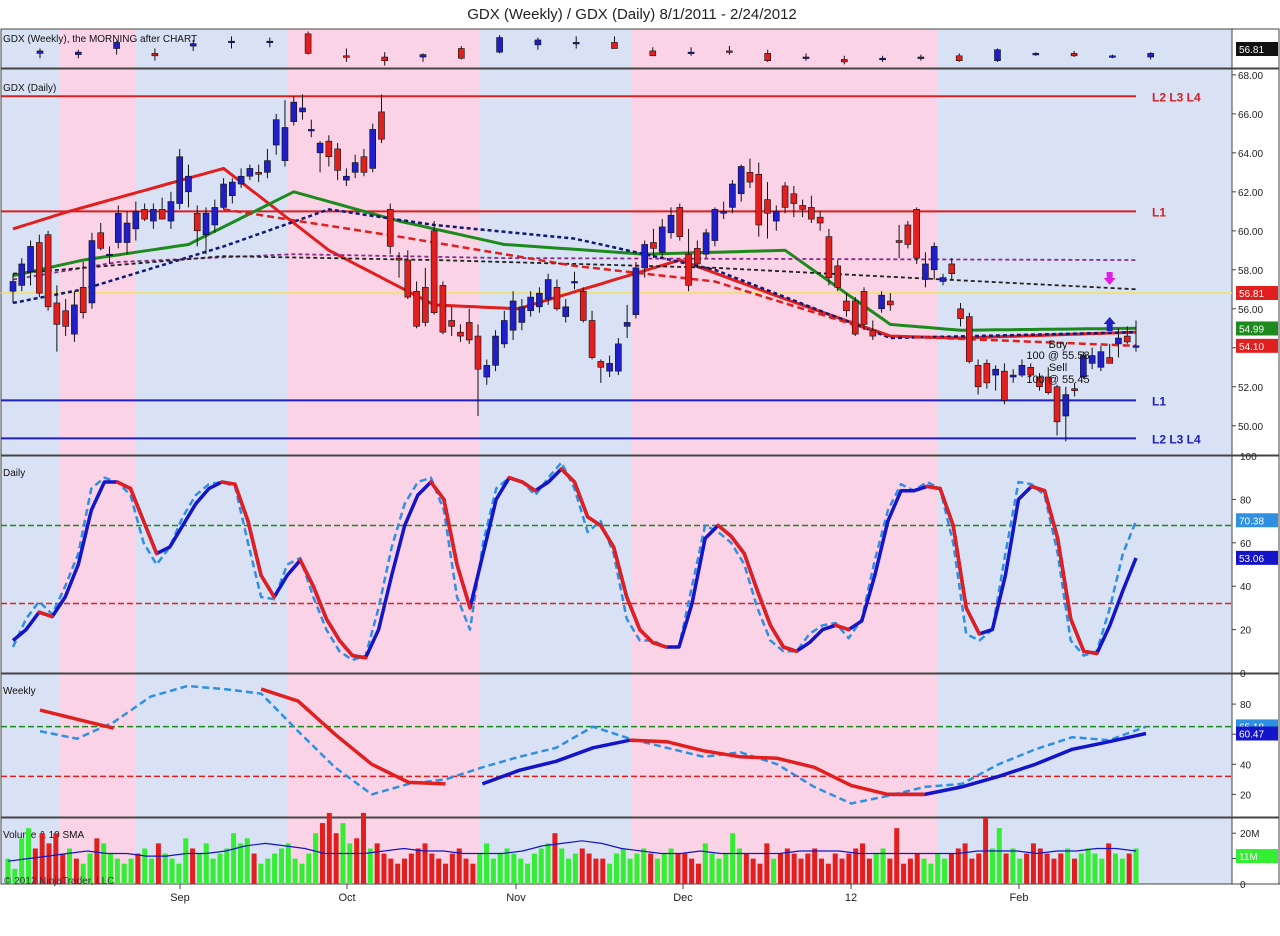  Describe the element at coordinates (1250, 310) in the screenshot. I see `price-ytick-label-6: 56.00` at that location.